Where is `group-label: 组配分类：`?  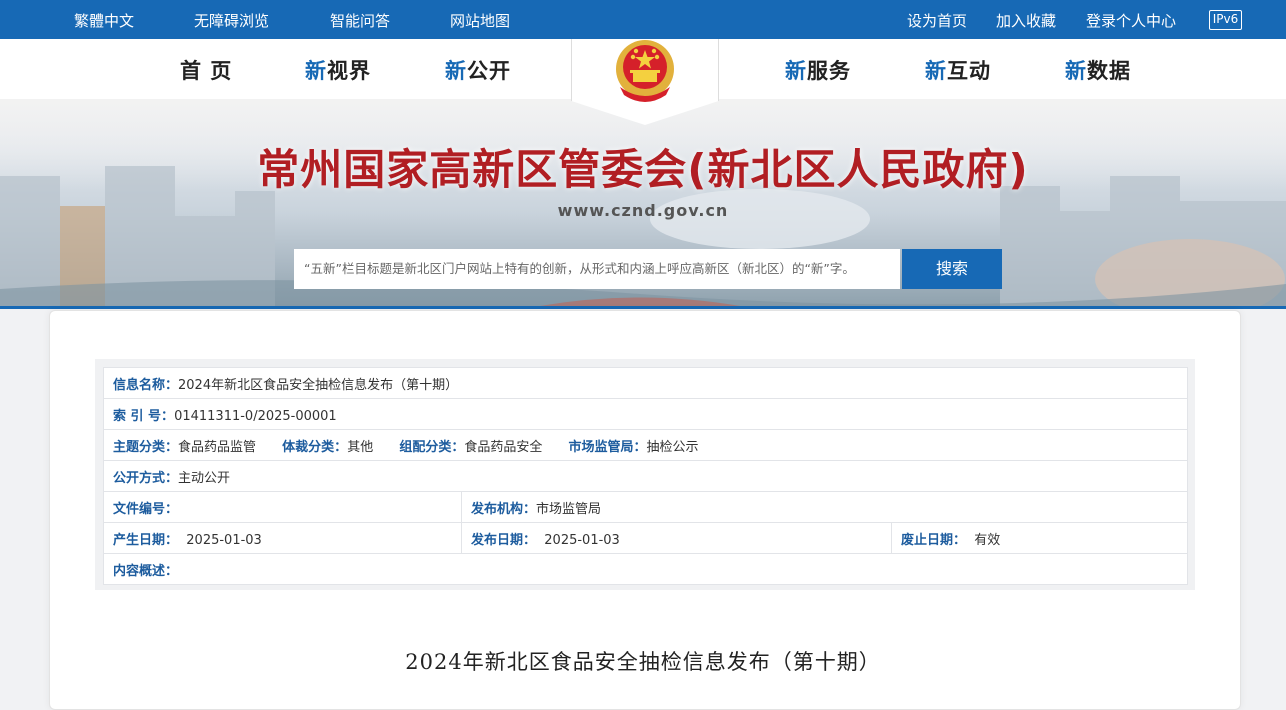
group-label: 组配分类： is located at coordinates (432, 447).